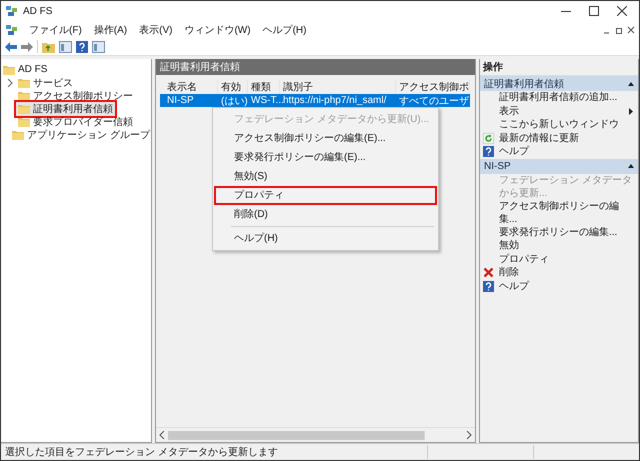 Image resolution: width=640 pixels, height=461 pixels. What do you see at coordinates (55, 29) in the screenshot?
I see `menu-item: ファイル(F)` at bounding box center [55, 29].